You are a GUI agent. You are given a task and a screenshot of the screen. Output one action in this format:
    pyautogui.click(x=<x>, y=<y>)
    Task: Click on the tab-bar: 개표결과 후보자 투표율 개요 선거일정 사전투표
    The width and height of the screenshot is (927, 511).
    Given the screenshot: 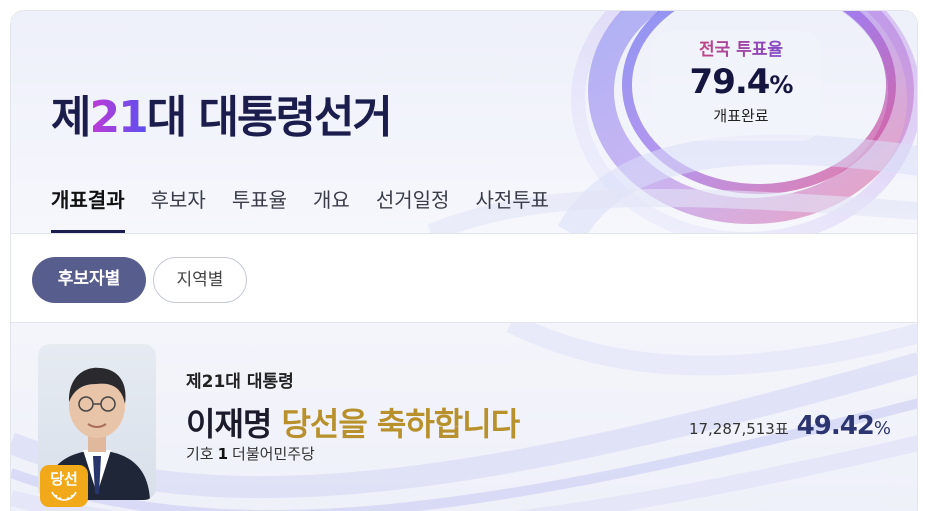 What is the action you would take?
    pyautogui.click(x=300, y=208)
    